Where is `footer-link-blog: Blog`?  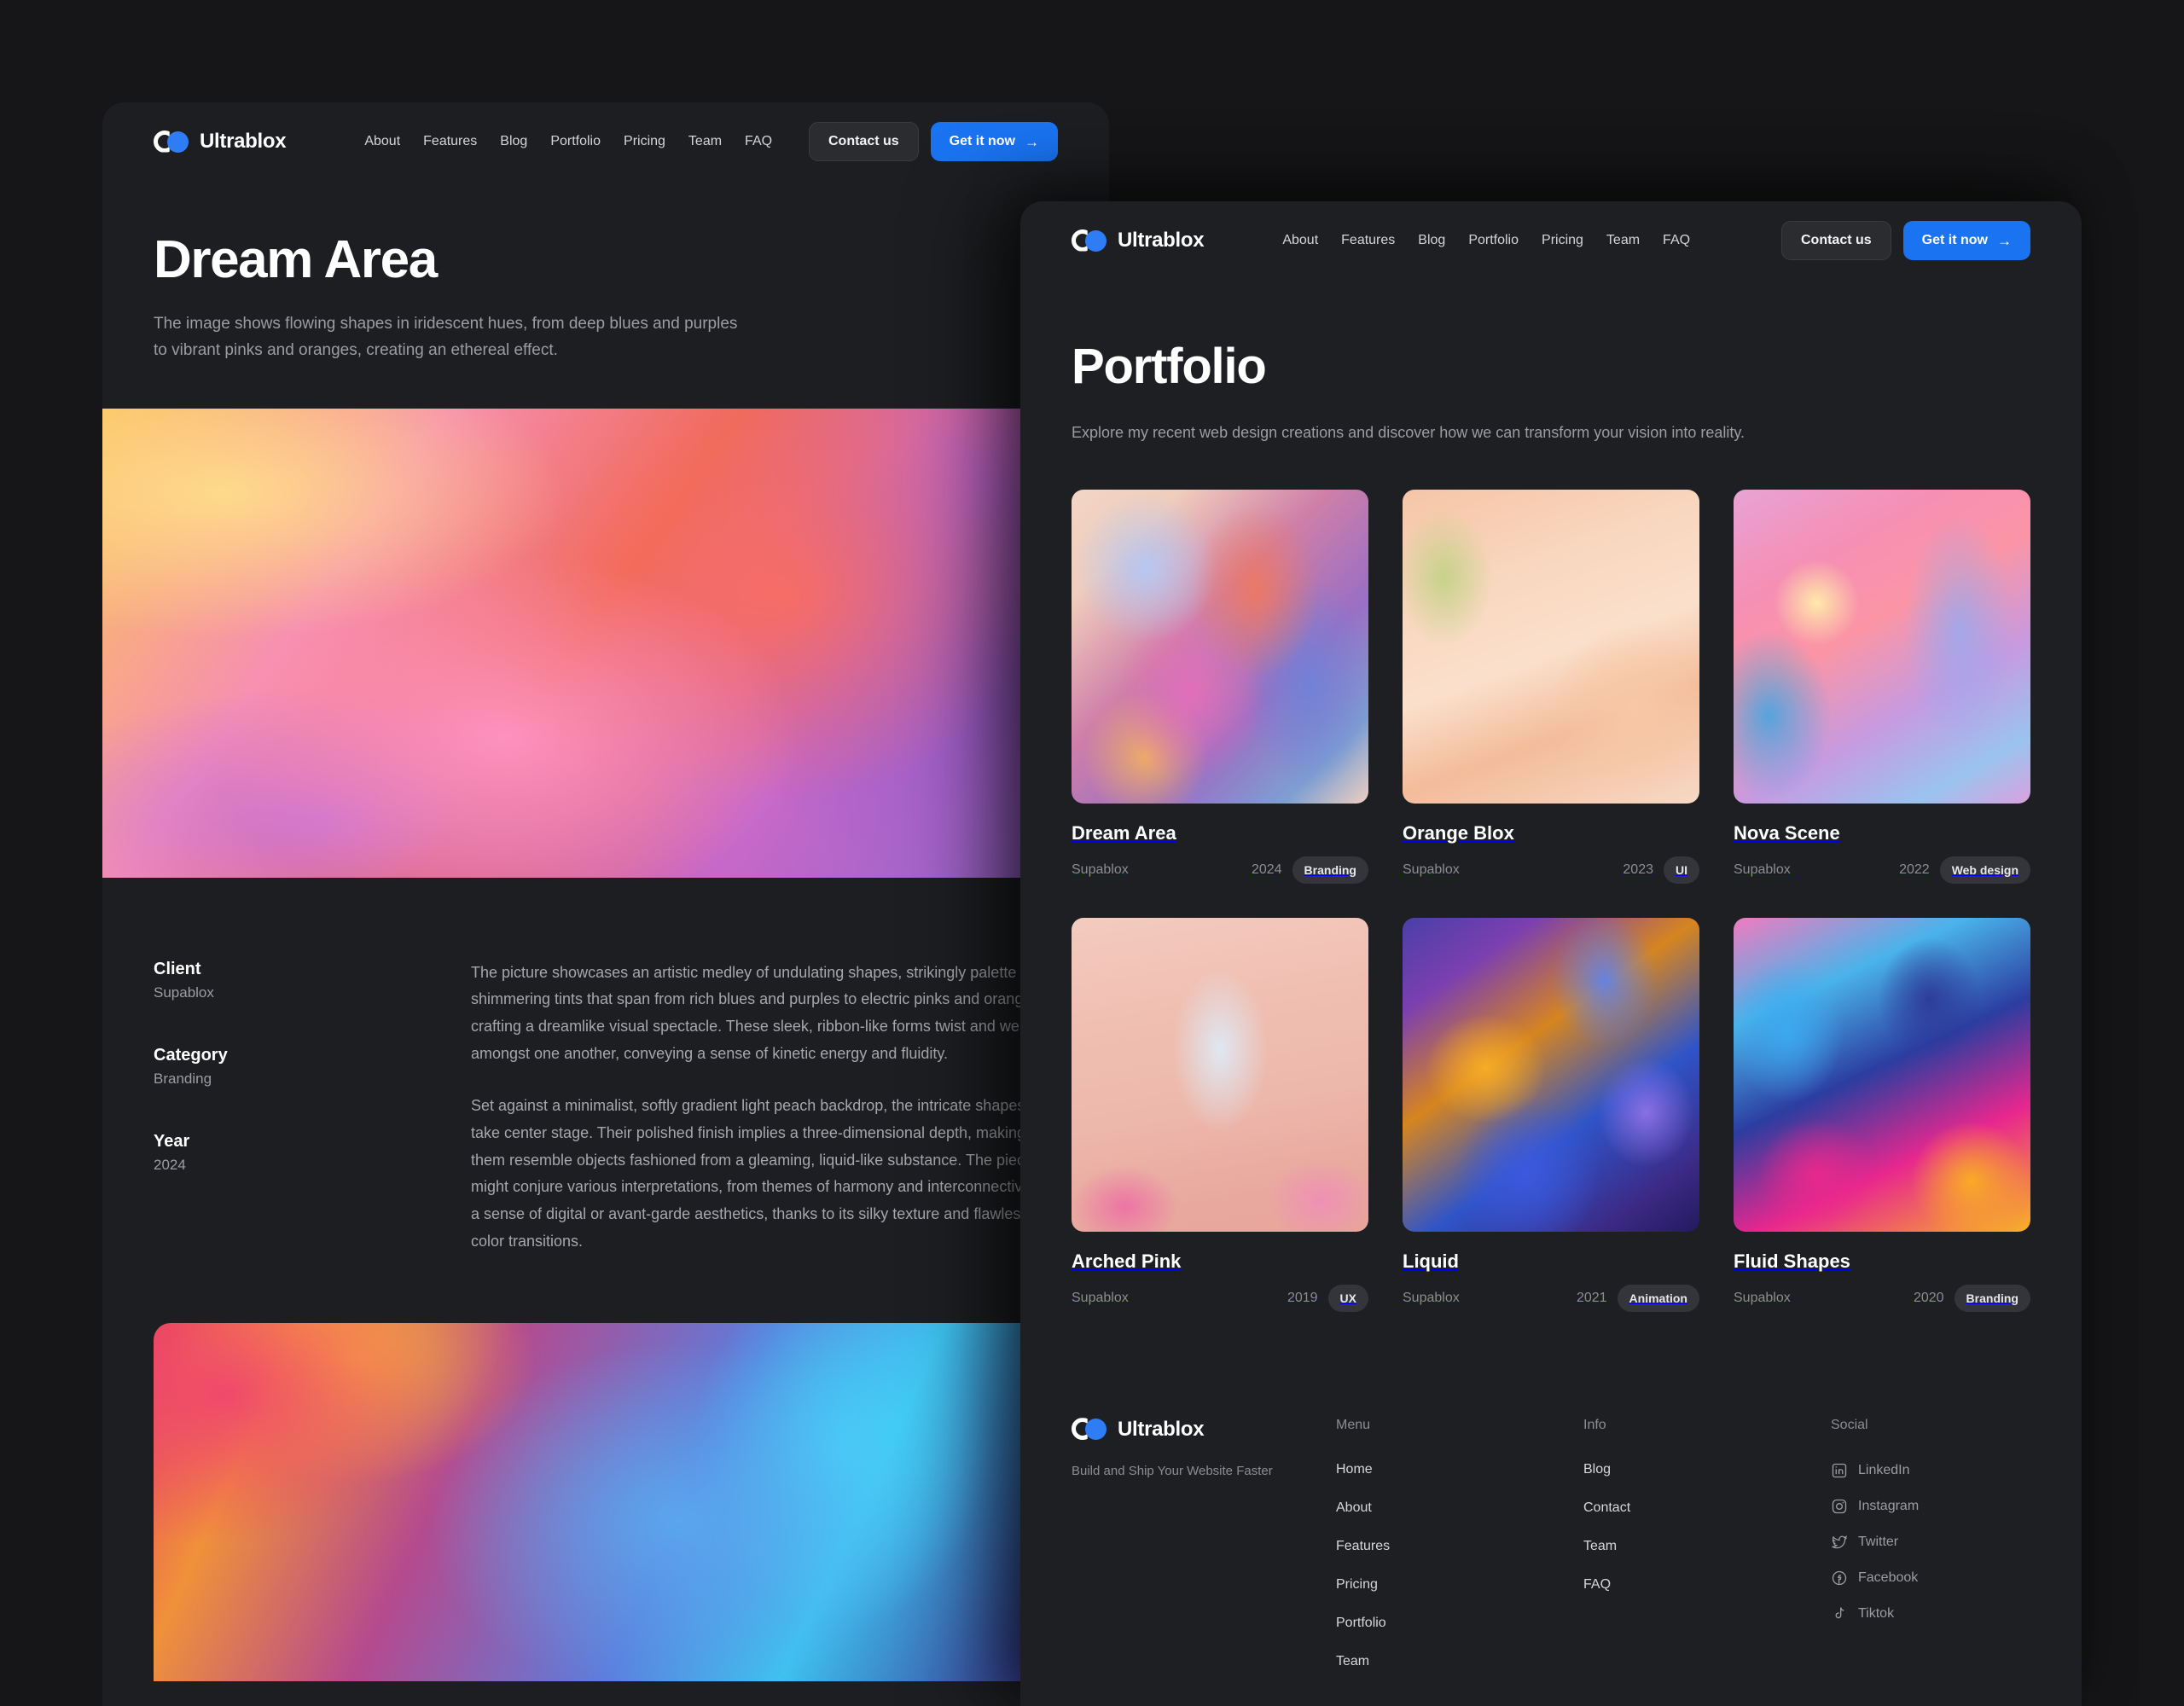
footer-link-blog: Blog is located at coordinates (1707, 1469).